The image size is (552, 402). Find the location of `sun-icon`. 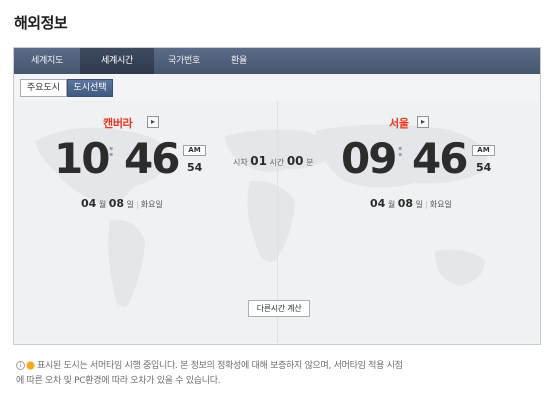

sun-icon is located at coordinates (30, 365).